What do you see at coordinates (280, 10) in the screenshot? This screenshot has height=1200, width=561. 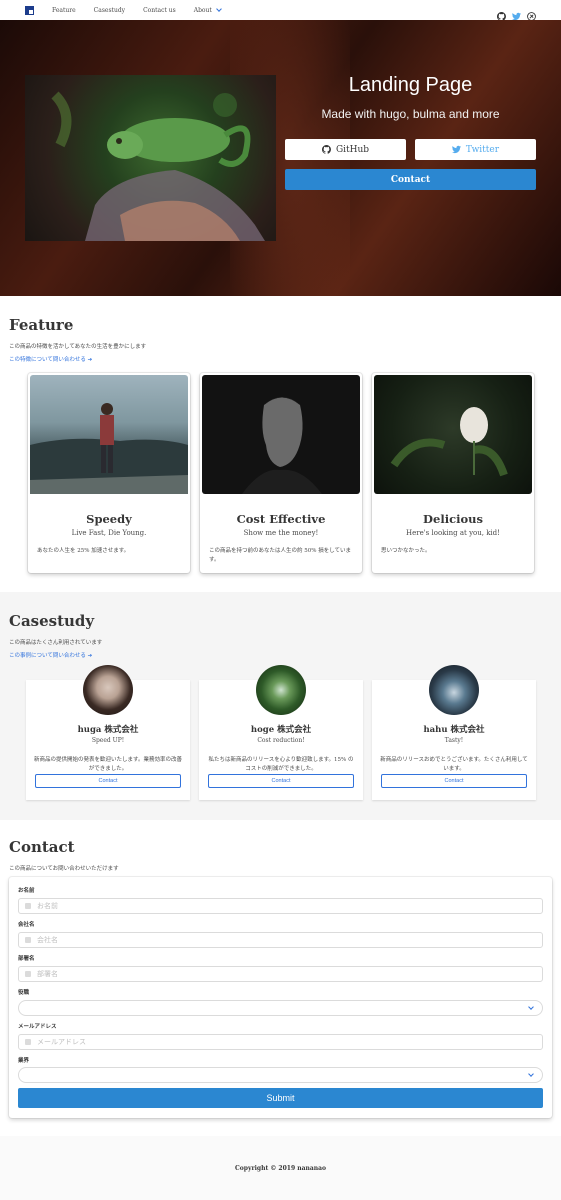 I see `navbar: Feature Casestudy Contact us About` at bounding box center [280, 10].